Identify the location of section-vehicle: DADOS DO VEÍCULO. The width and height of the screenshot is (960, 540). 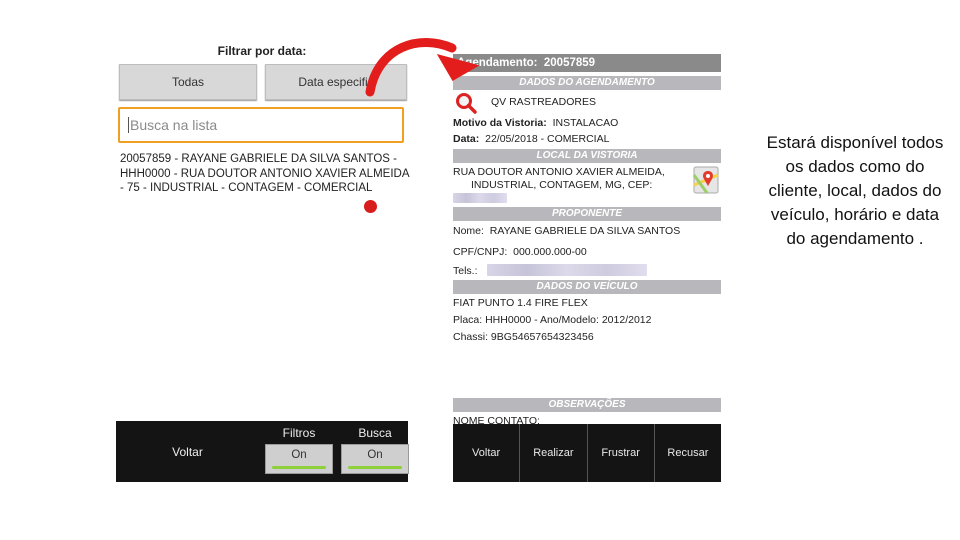
(587, 287).